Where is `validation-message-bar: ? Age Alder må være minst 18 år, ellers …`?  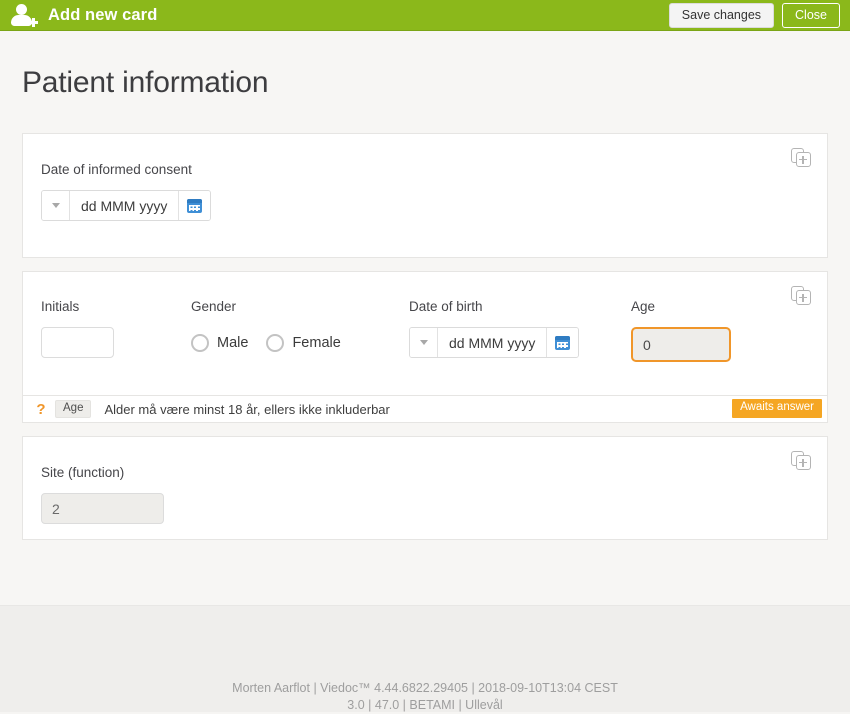
validation-message-bar: ? Age Alder må være minst 18 år, ellers … is located at coordinates (425, 409).